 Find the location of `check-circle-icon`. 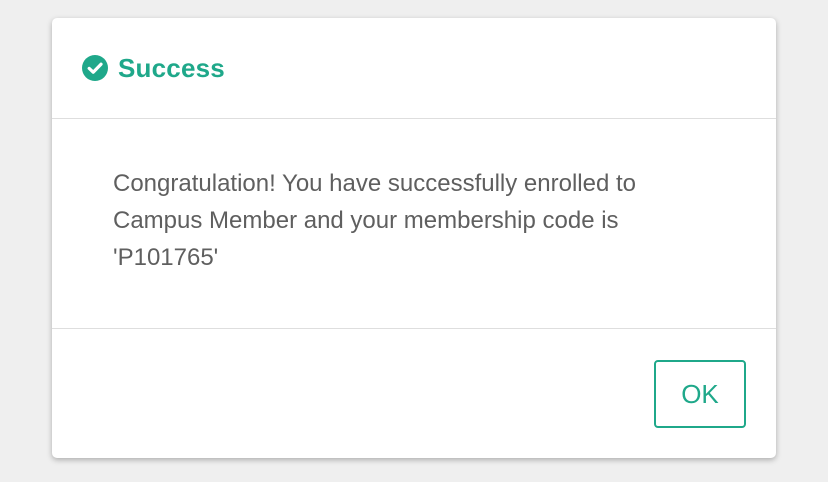

check-circle-icon is located at coordinates (95, 68).